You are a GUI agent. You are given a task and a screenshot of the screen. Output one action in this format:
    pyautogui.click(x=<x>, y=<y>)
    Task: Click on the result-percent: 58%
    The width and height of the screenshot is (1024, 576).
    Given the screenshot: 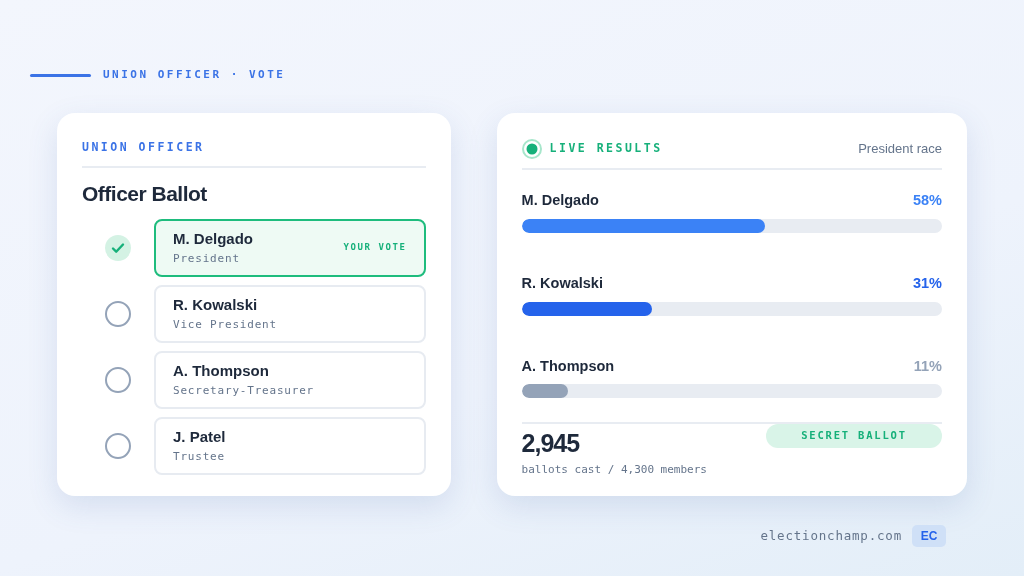 What is the action you would take?
    pyautogui.click(x=927, y=200)
    